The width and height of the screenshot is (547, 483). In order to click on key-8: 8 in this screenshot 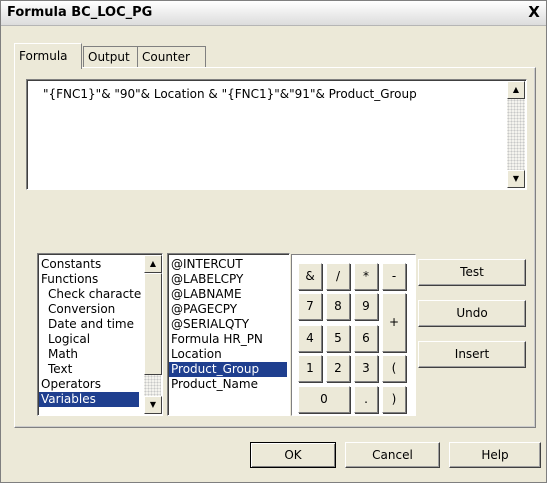, I will do `click(338, 306)`.